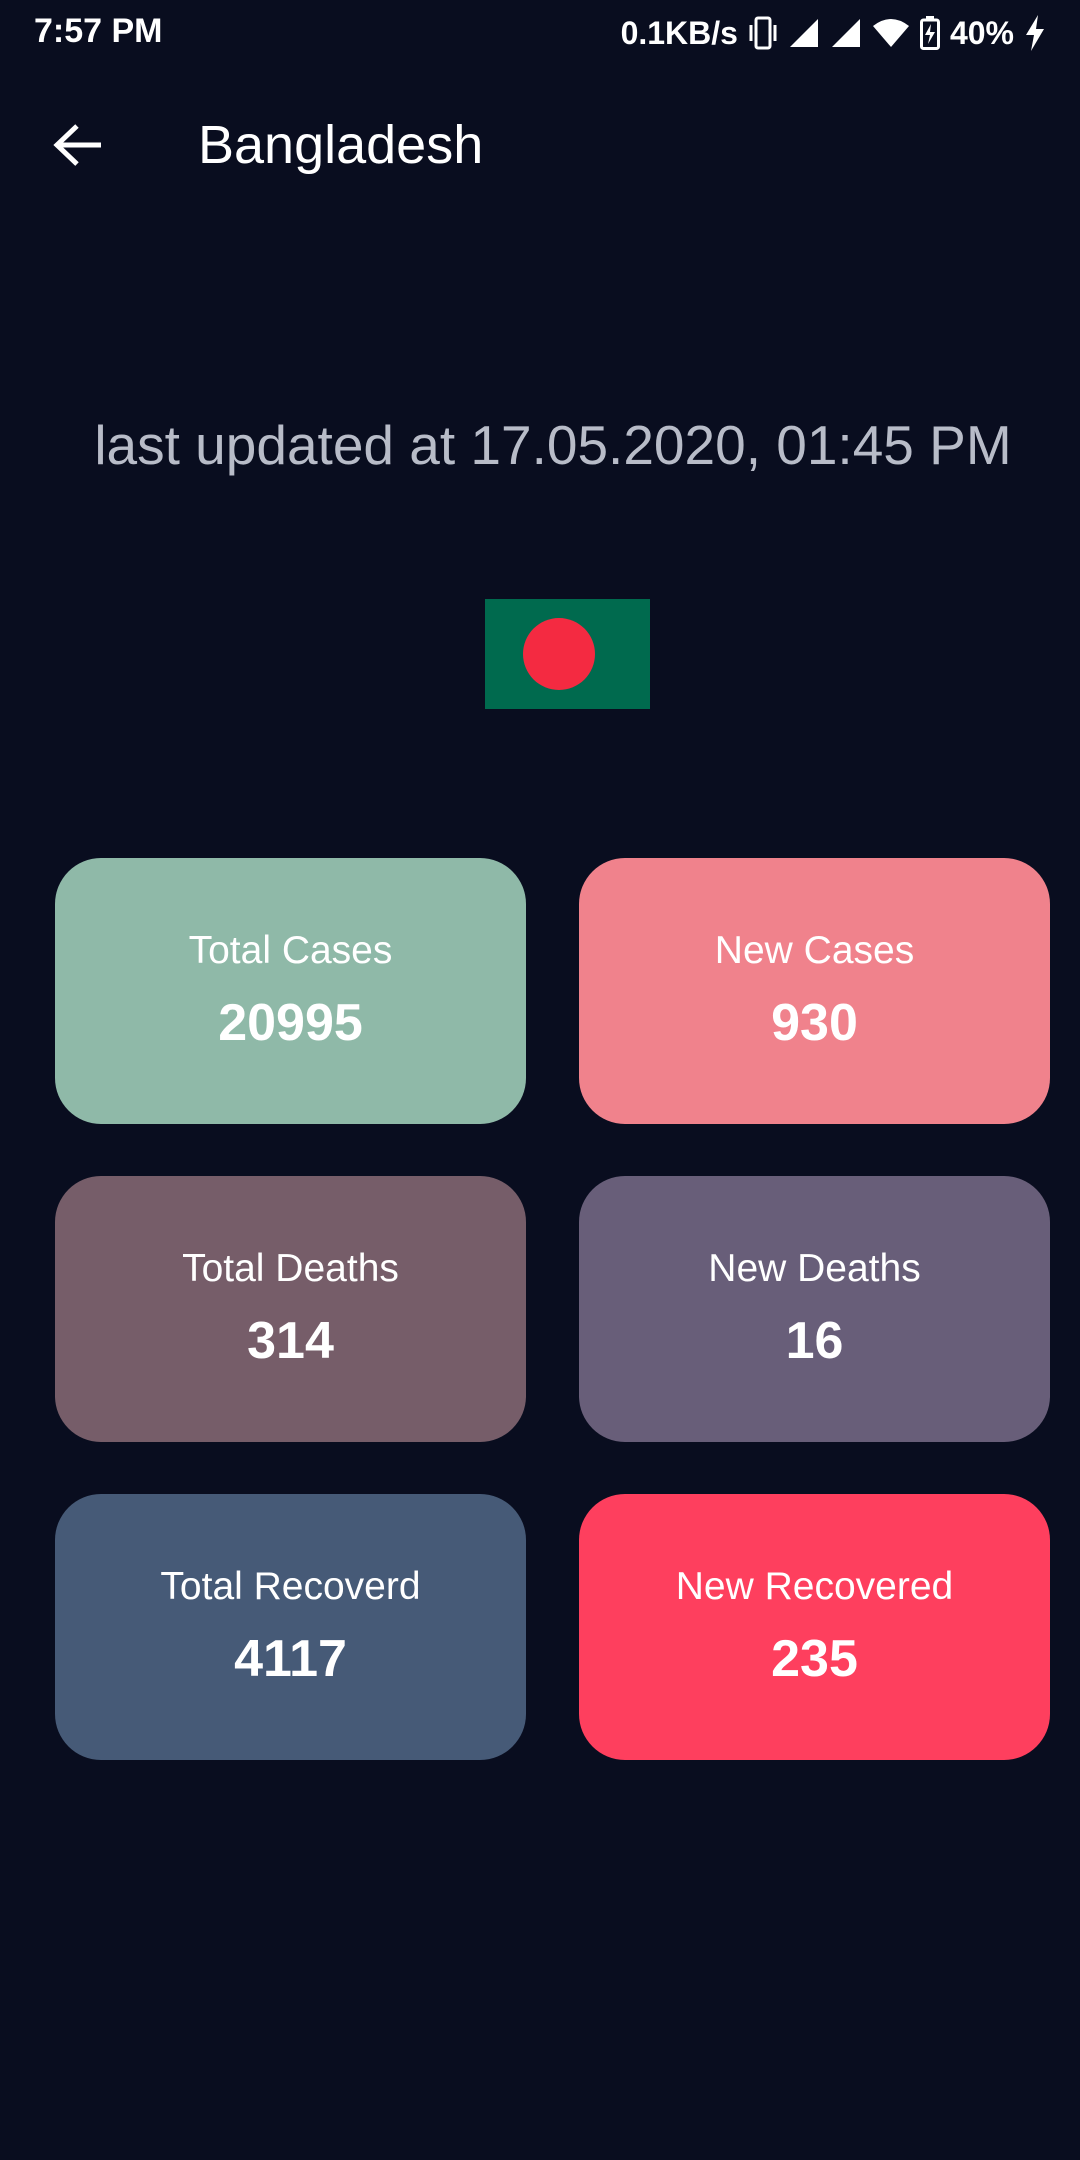 The height and width of the screenshot is (2160, 1080). I want to click on card-value: 314, so click(290, 1341).